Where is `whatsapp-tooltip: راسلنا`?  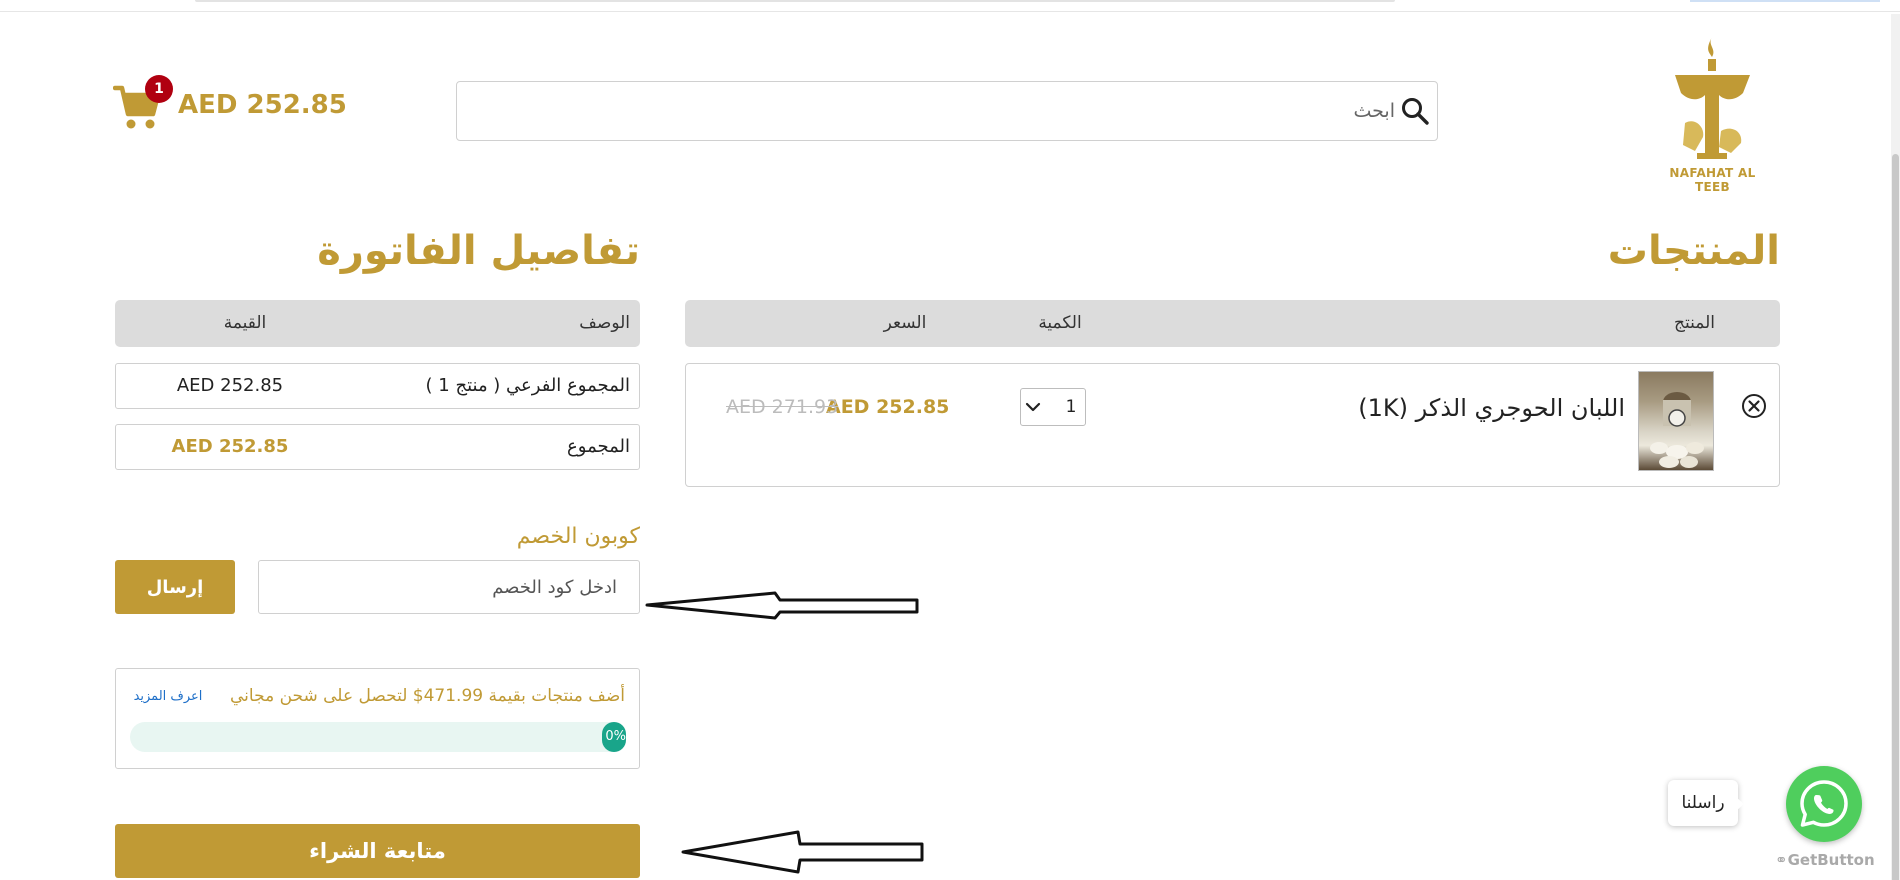 whatsapp-tooltip: راسلنا is located at coordinates (1703, 803).